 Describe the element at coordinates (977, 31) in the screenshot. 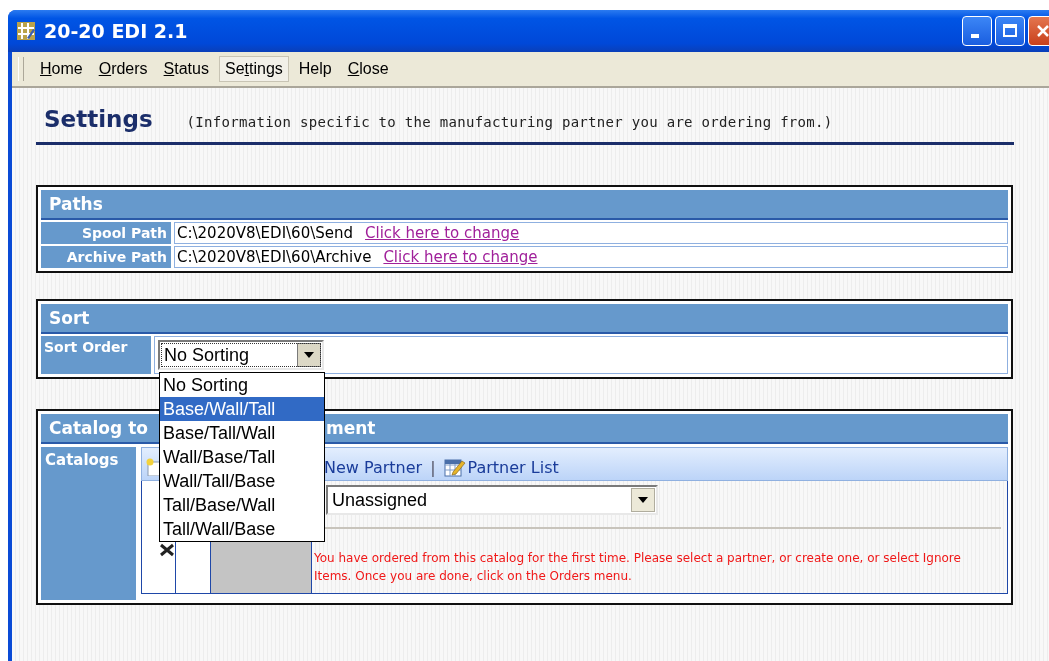

I see `minimize-button` at that location.